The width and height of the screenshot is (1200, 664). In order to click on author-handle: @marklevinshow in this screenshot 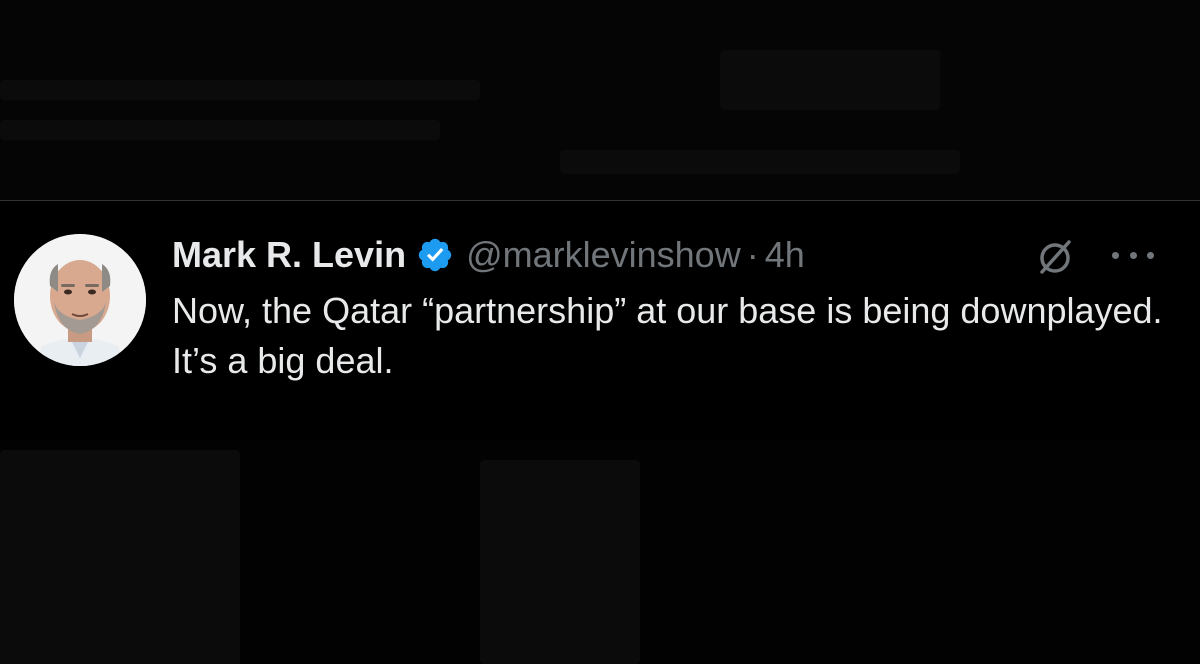, I will do `click(603, 255)`.